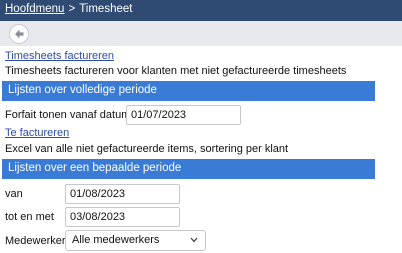  What do you see at coordinates (188, 169) in the screenshot?
I see `section-header-period: Lijsten over een bepaalde periode` at bounding box center [188, 169].